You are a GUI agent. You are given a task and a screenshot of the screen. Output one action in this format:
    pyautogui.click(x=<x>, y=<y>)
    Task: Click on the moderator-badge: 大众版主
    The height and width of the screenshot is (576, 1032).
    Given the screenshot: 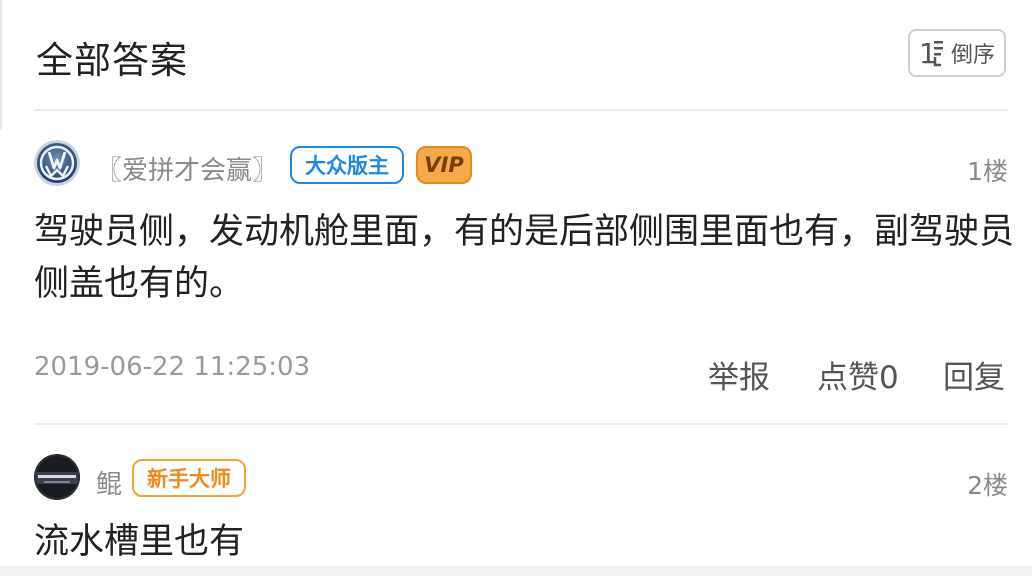 What is the action you would take?
    pyautogui.click(x=347, y=165)
    